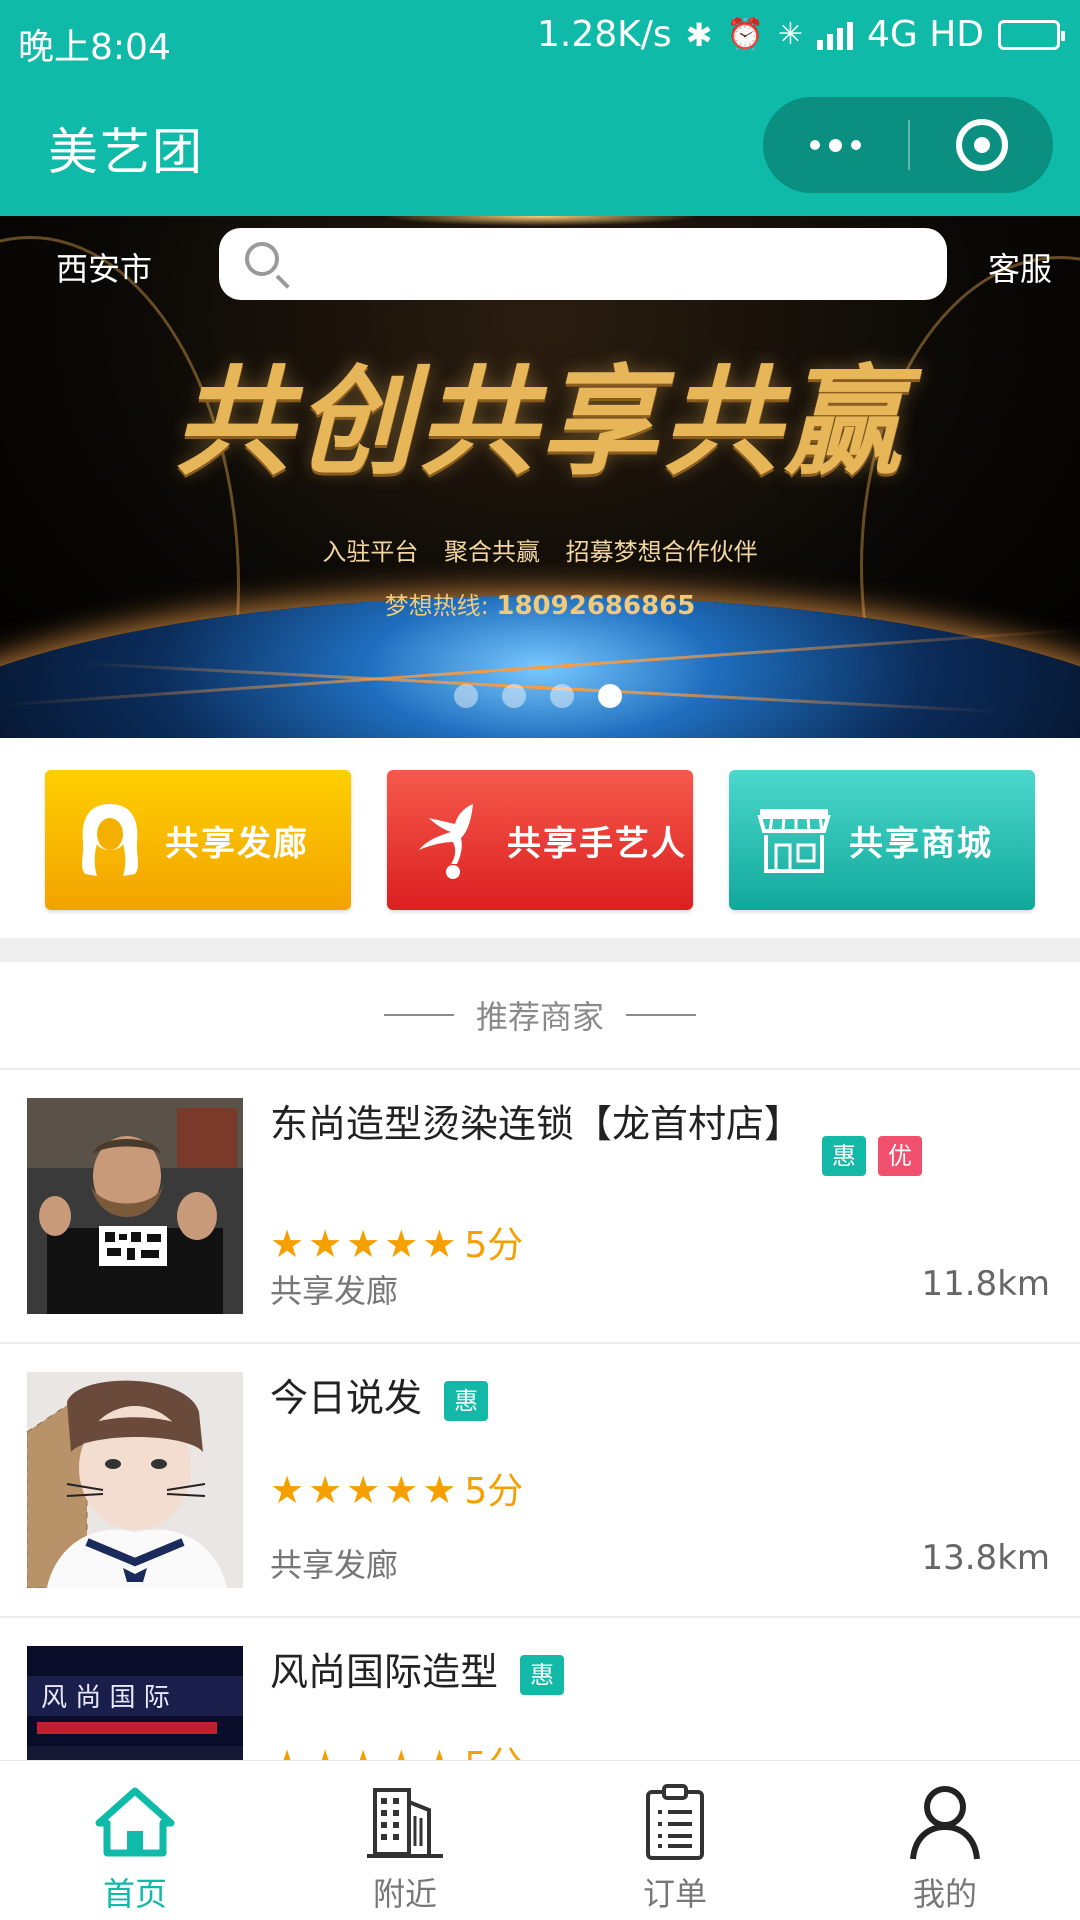 This screenshot has height=1920, width=1080. Describe the element at coordinates (944, 1894) in the screenshot. I see `tab-label: 我的` at that location.